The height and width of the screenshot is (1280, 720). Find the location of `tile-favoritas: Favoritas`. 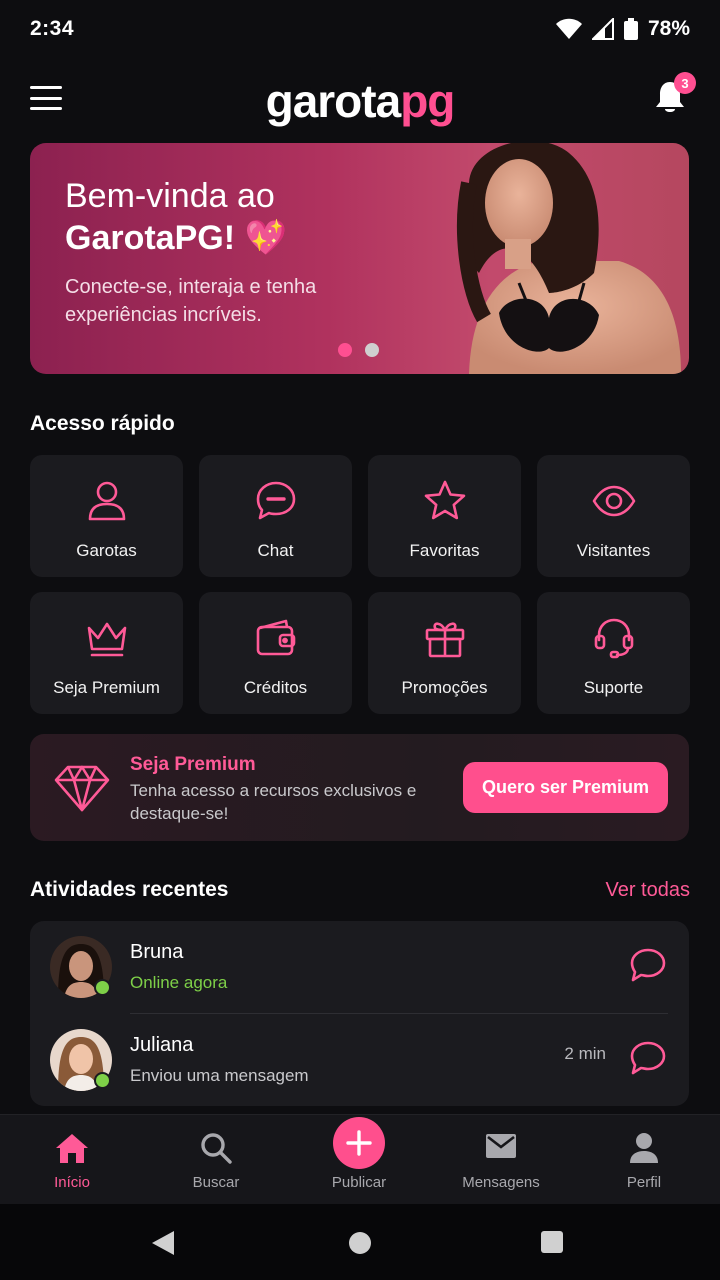

tile-favoritas: Favoritas is located at coordinates (444, 516).